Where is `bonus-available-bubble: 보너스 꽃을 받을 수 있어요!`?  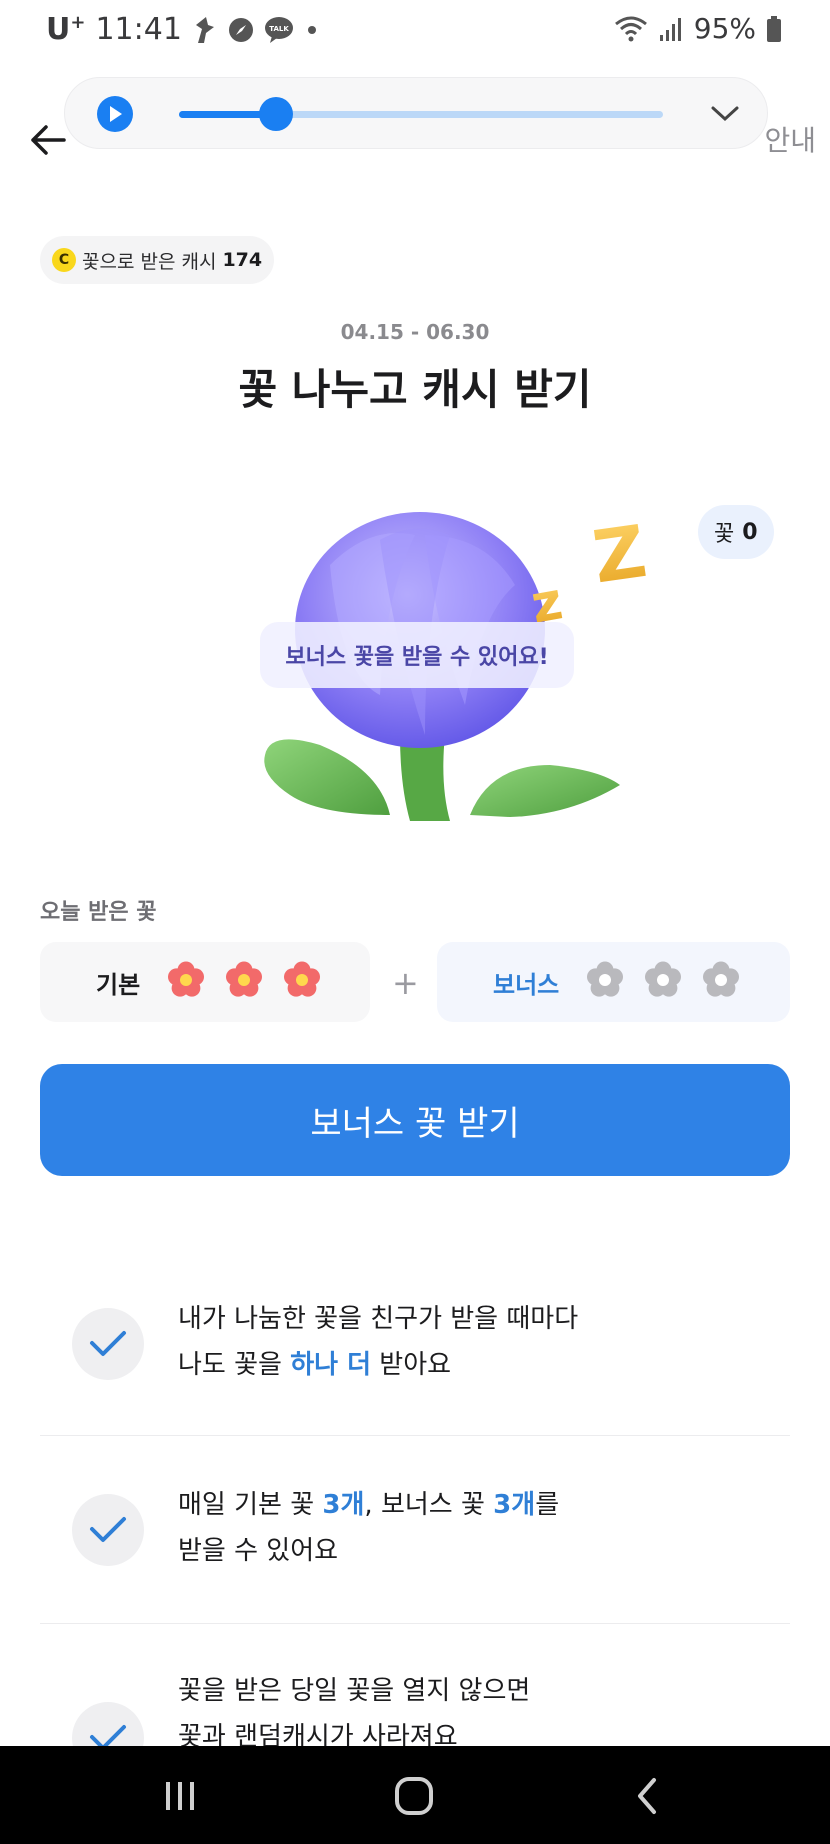 bonus-available-bubble: 보너스 꽃을 받을 수 있어요! is located at coordinates (417, 655).